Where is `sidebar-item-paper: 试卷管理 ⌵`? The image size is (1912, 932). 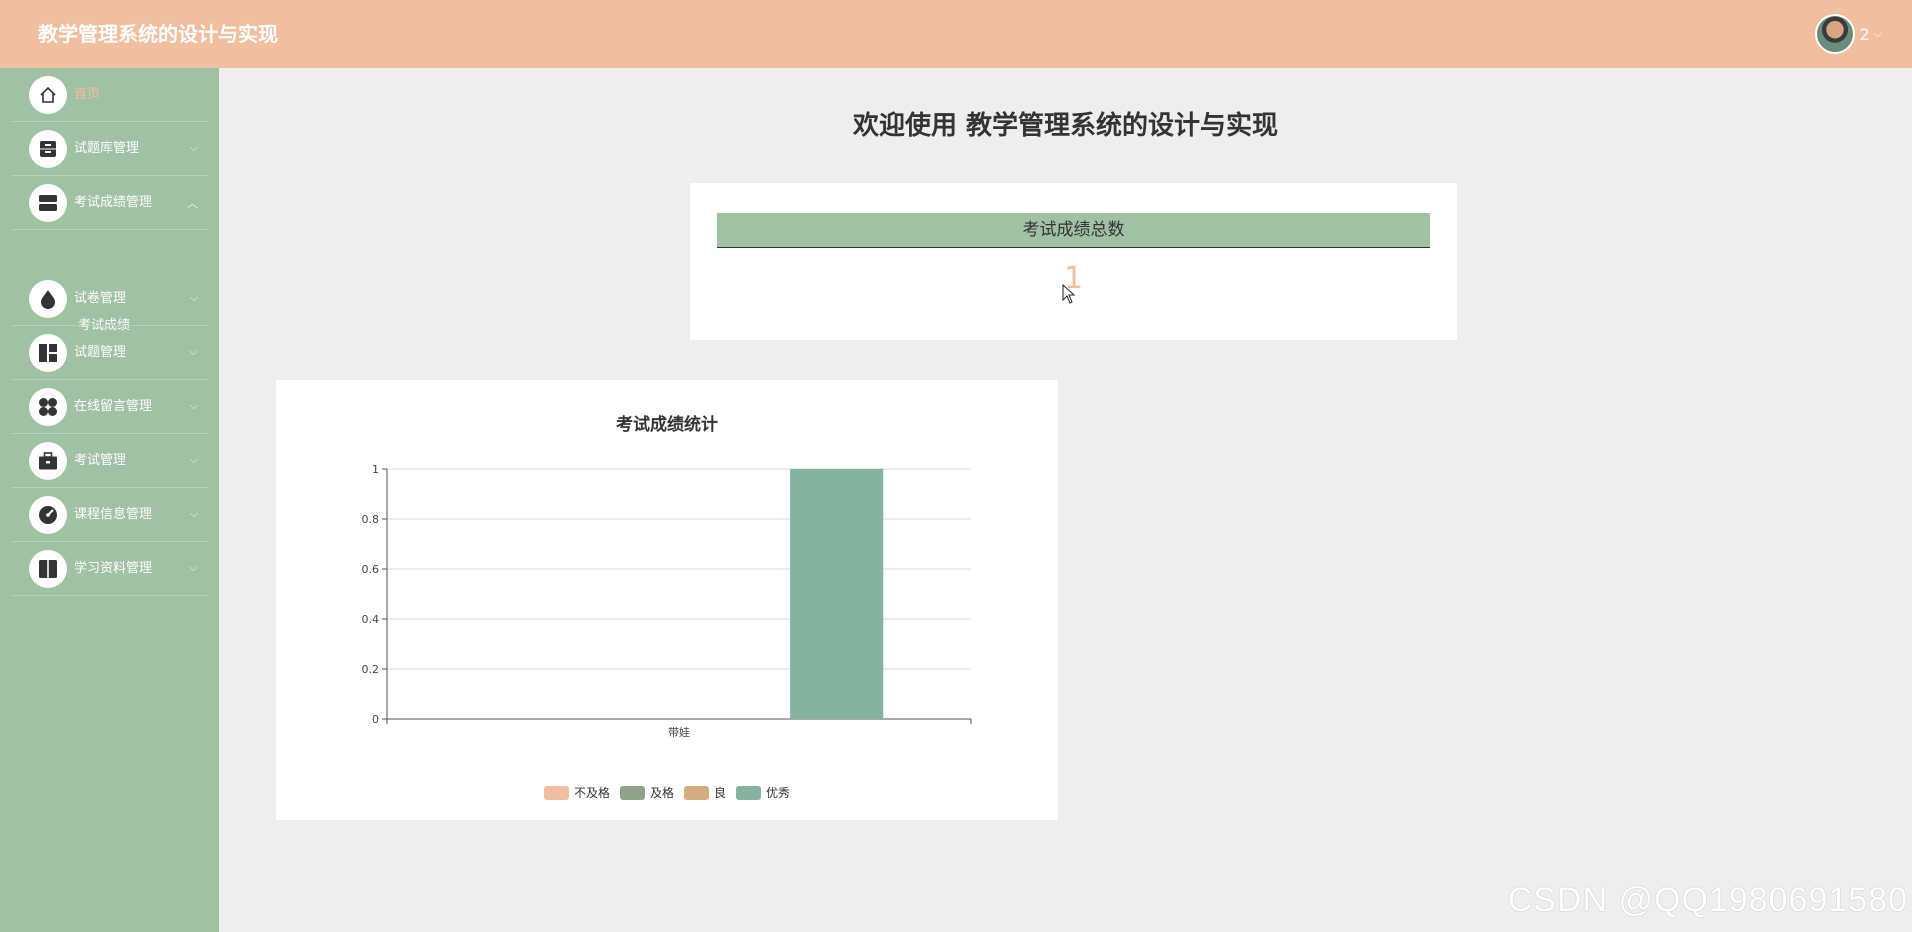
sidebar-item-paper: 试卷管理 ⌵ is located at coordinates (110, 299).